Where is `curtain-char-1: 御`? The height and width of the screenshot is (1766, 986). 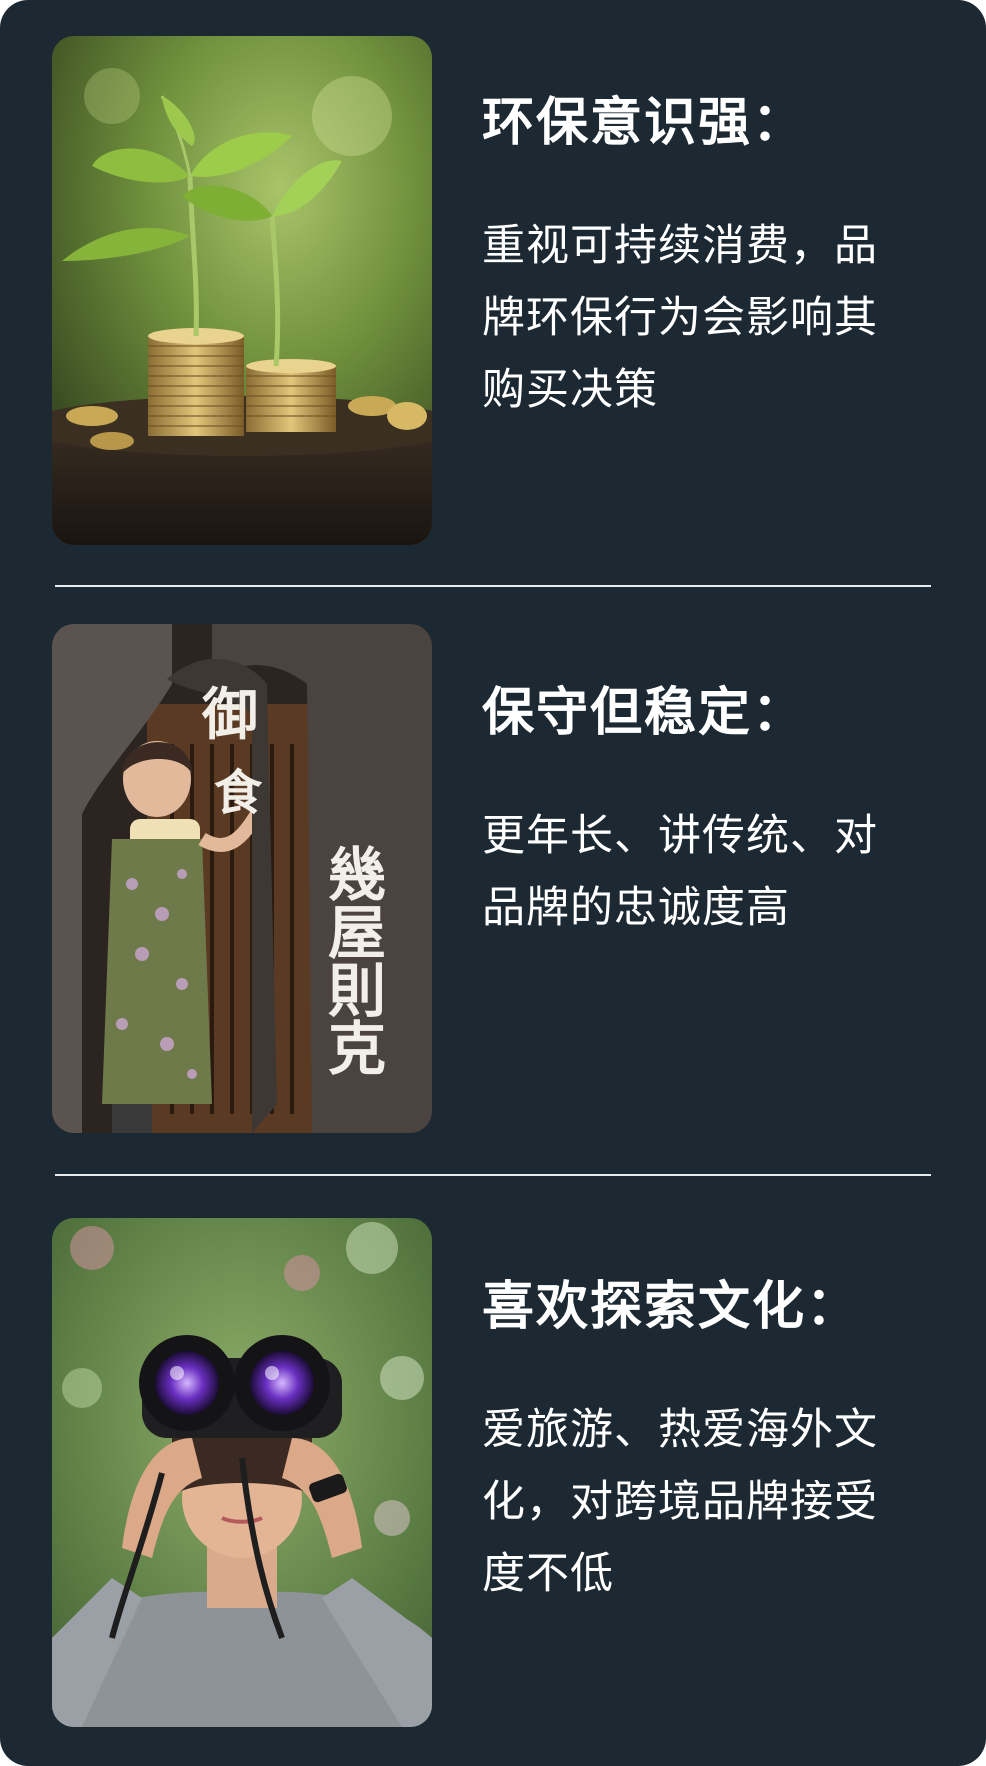 curtain-char-1: 御 is located at coordinates (229, 715).